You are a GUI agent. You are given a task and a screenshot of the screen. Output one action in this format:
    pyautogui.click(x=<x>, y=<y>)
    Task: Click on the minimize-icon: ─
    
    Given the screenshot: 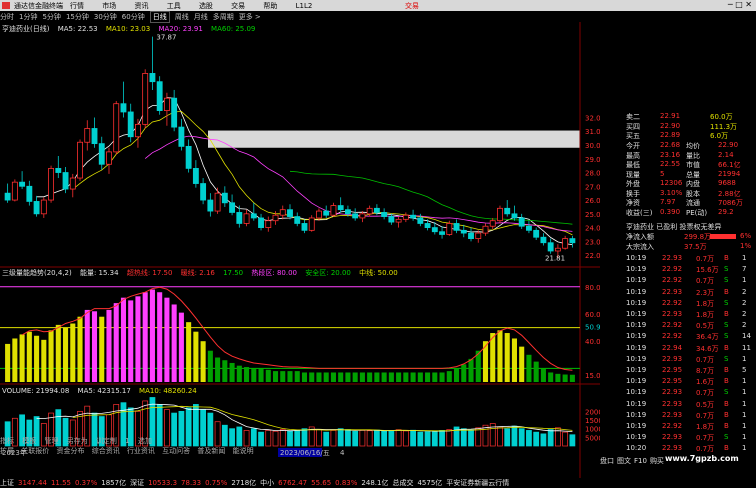 What is the action you would take?
    pyautogui.click(x=730, y=4)
    